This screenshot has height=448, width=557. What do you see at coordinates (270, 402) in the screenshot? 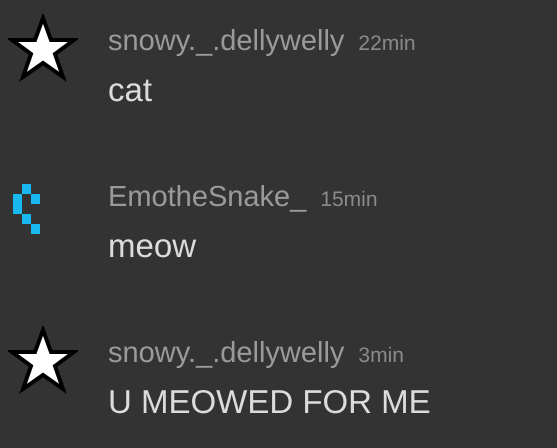
I see `message-text: U MEOWED FOR ME` at bounding box center [270, 402].